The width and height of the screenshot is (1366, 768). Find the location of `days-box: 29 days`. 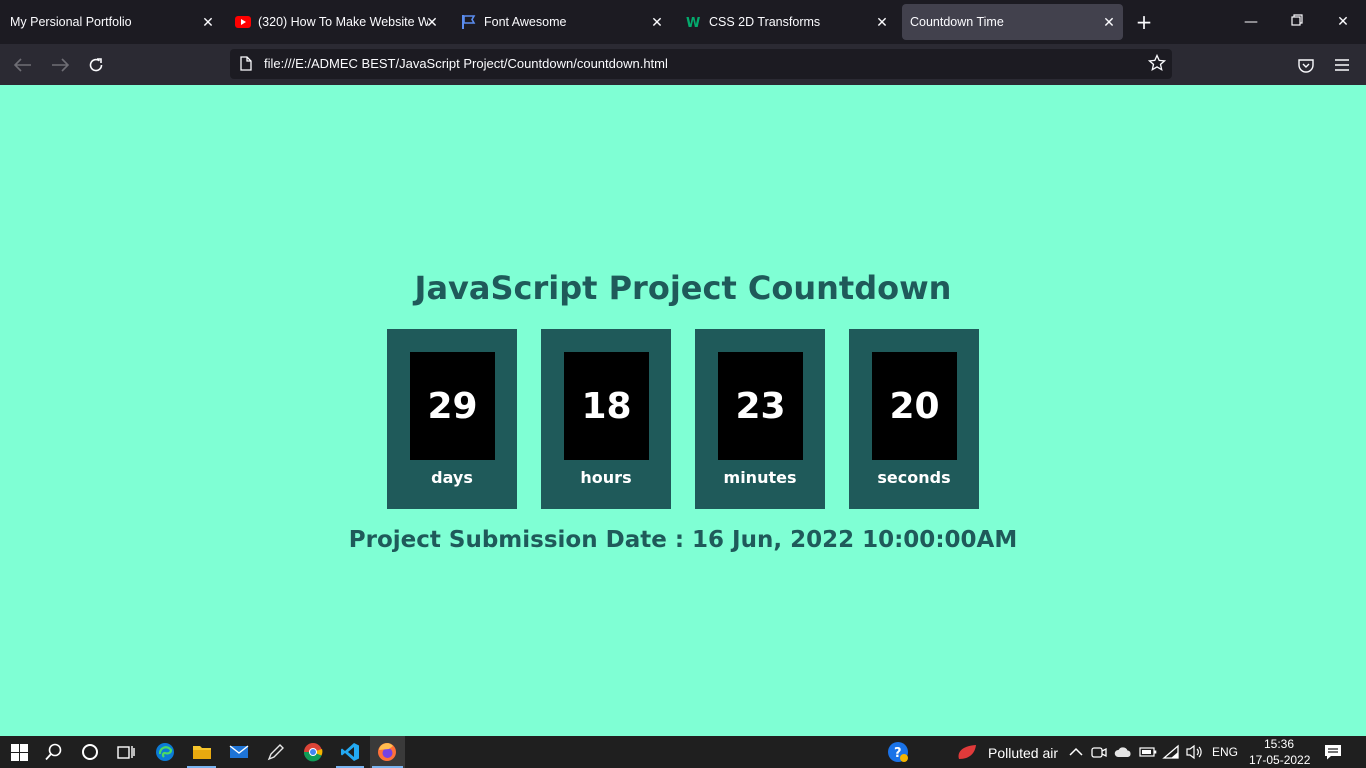

days-box: 29 days is located at coordinates (452, 419).